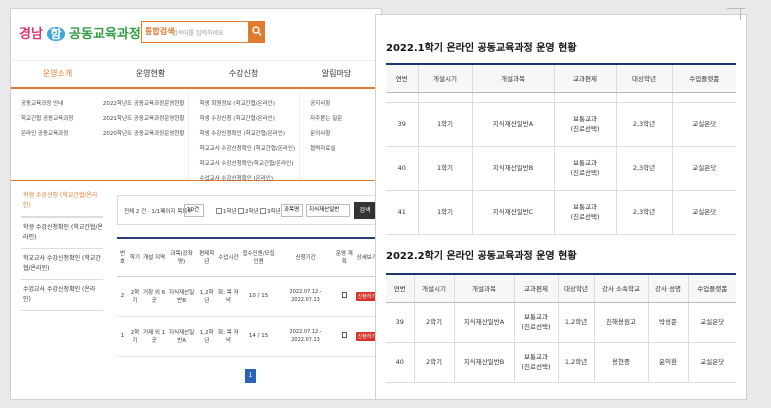 The width and height of the screenshot is (771, 408). I want to click on lnb-item-student-confirm: 학생 수강신청확인 (학교간협/온라인), so click(62, 233).